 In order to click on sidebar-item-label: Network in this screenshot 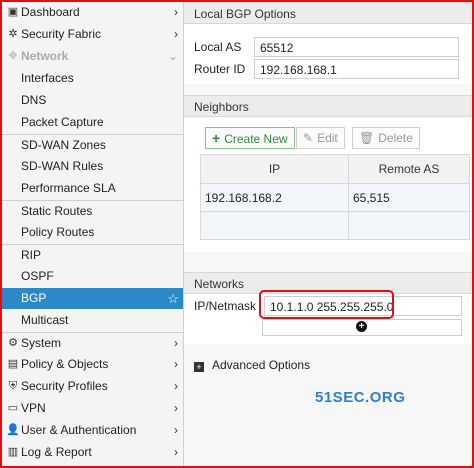, I will do `click(45, 56)`.